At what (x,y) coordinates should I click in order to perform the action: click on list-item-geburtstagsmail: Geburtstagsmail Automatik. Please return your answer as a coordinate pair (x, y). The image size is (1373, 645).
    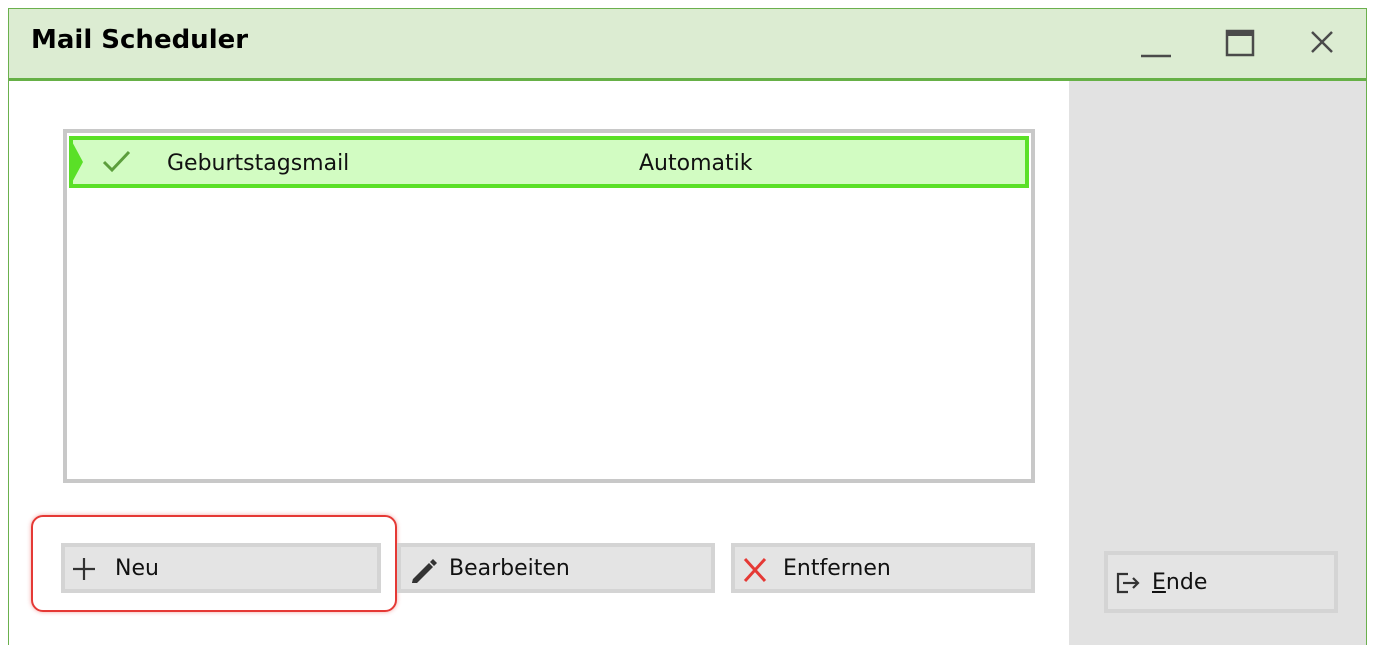
    Looking at the image, I should click on (549, 162).